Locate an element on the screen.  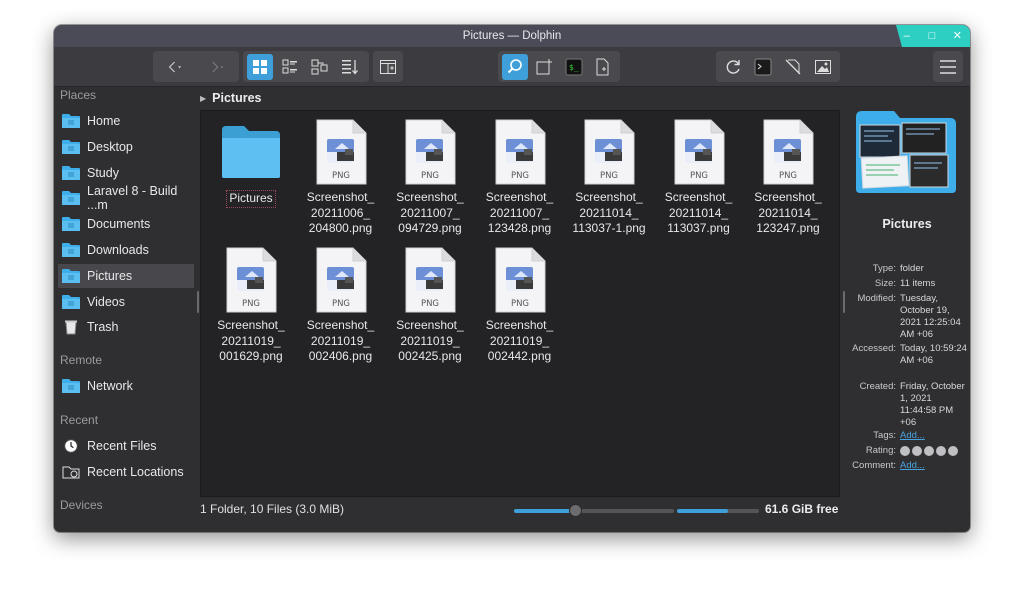
file-name-line: 002425.png is located at coordinates (430, 356).